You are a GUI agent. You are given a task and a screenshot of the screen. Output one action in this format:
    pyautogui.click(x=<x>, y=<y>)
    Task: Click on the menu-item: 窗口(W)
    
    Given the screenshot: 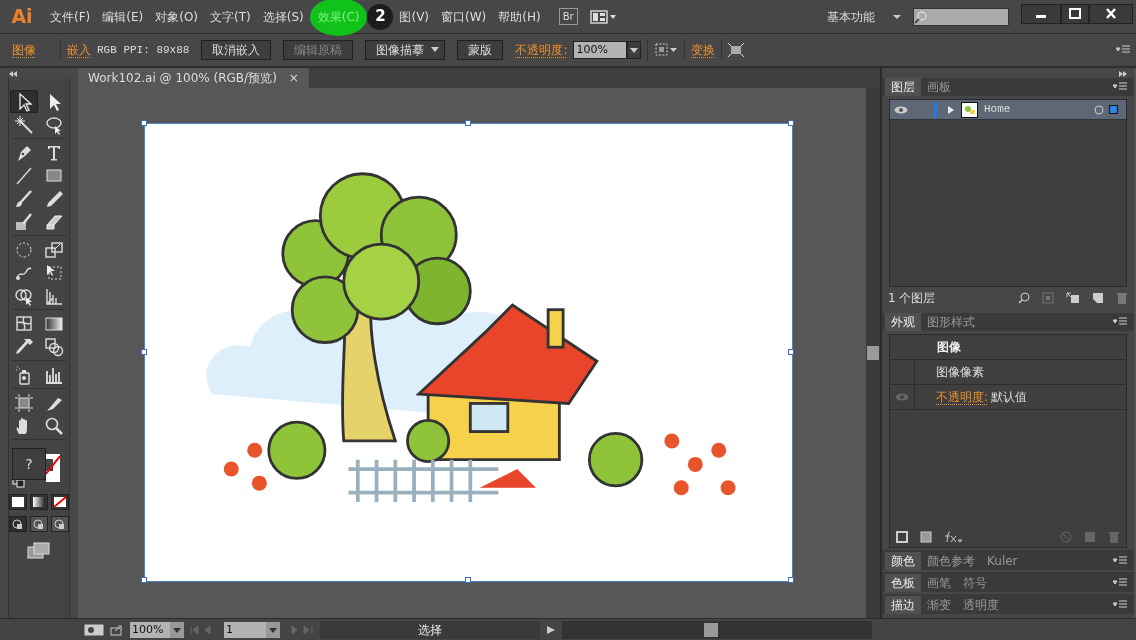 What is the action you would take?
    pyautogui.click(x=464, y=16)
    